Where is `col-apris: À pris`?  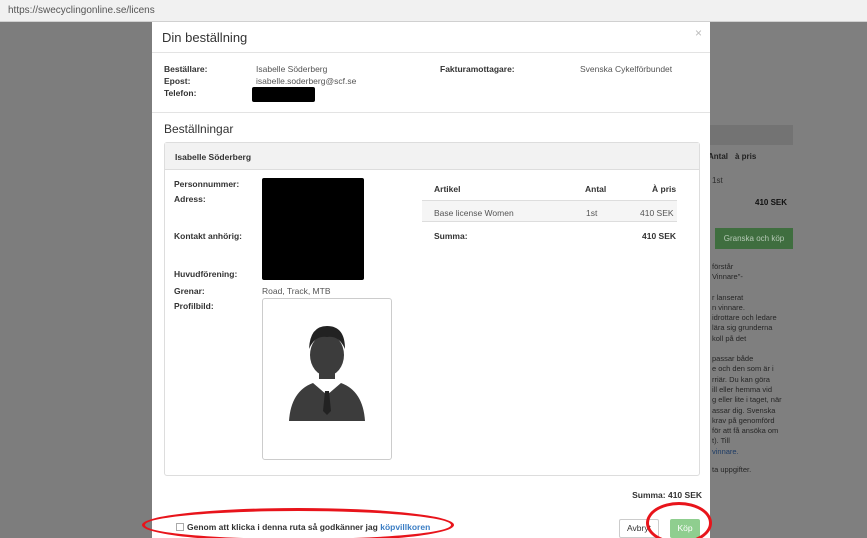
col-apris: À pris is located at coordinates (664, 189).